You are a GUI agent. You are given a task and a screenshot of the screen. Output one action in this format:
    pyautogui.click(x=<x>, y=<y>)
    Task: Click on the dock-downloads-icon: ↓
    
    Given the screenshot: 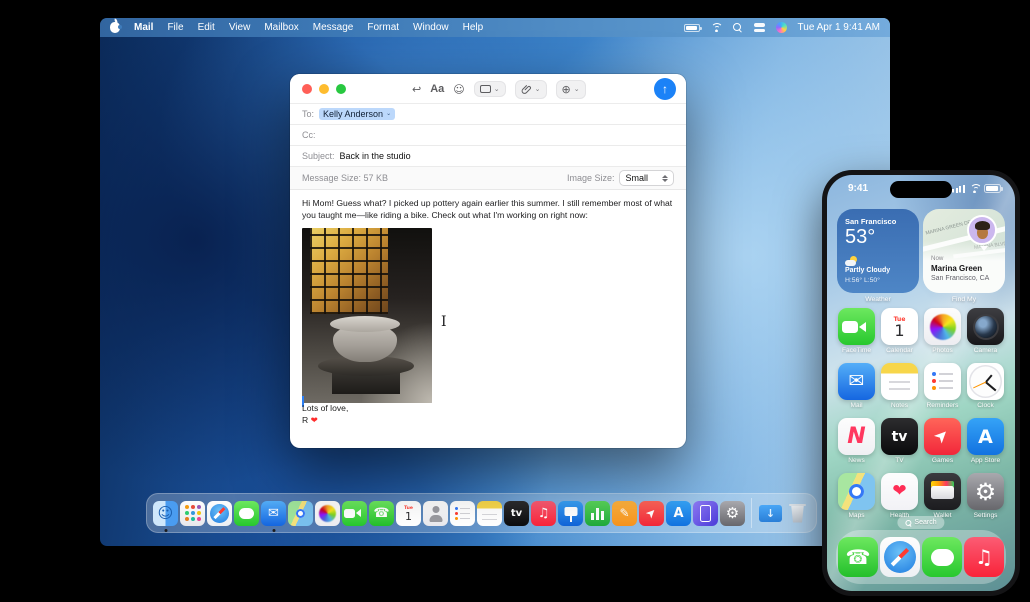 What is the action you would take?
    pyautogui.click(x=770, y=513)
    